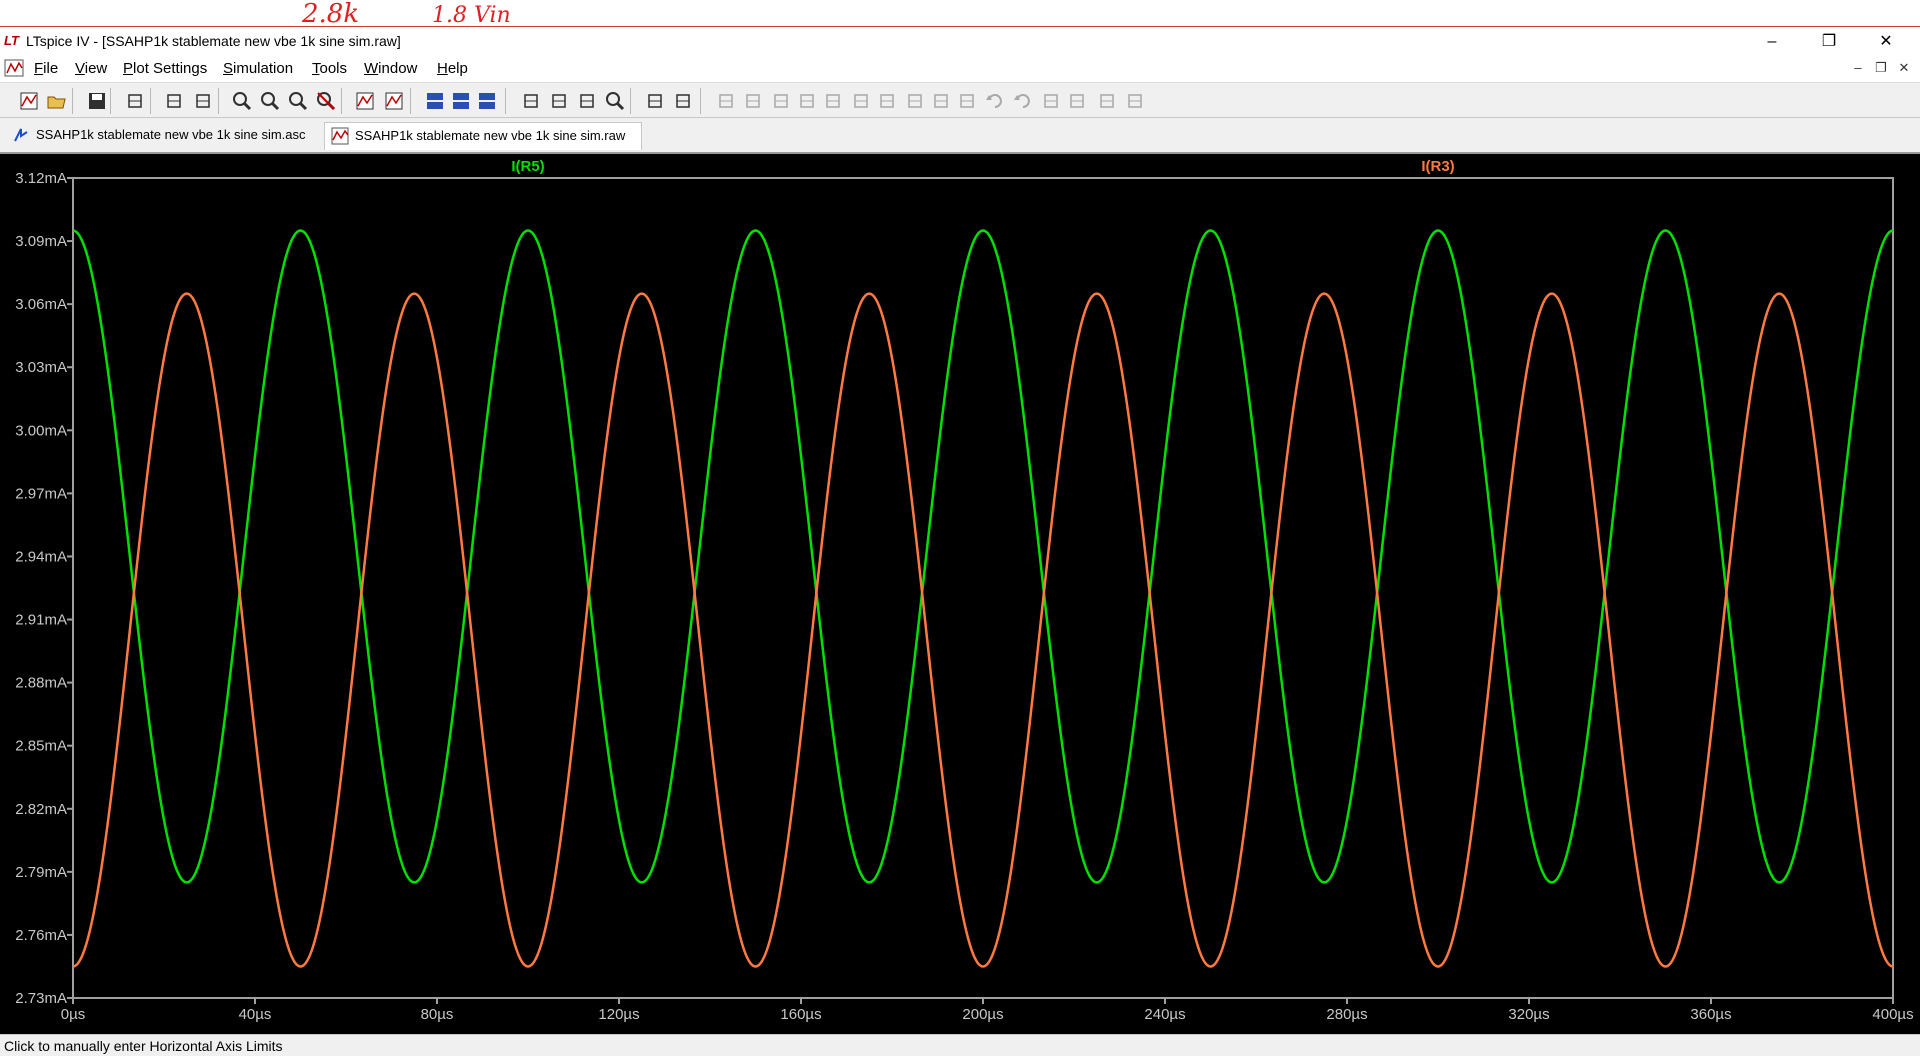  Describe the element at coordinates (46, 68) in the screenshot. I see `menu-file: File` at that location.